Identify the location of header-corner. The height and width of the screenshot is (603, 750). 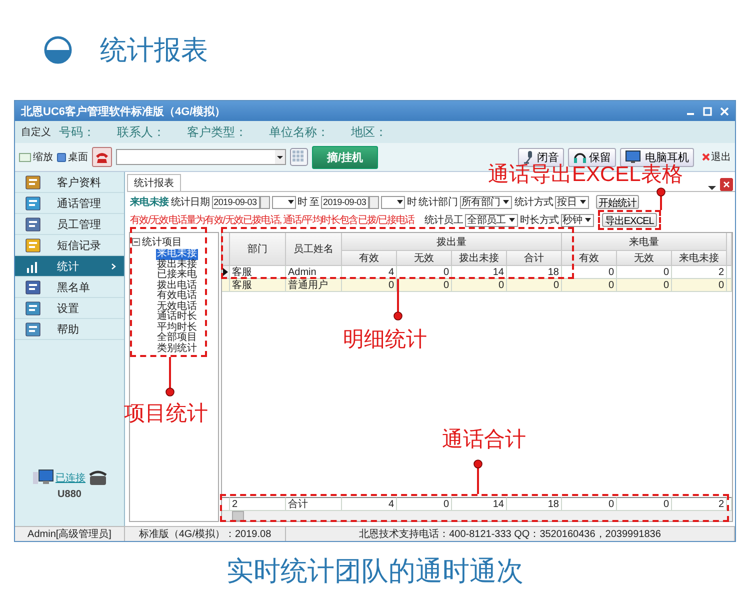
(226, 249).